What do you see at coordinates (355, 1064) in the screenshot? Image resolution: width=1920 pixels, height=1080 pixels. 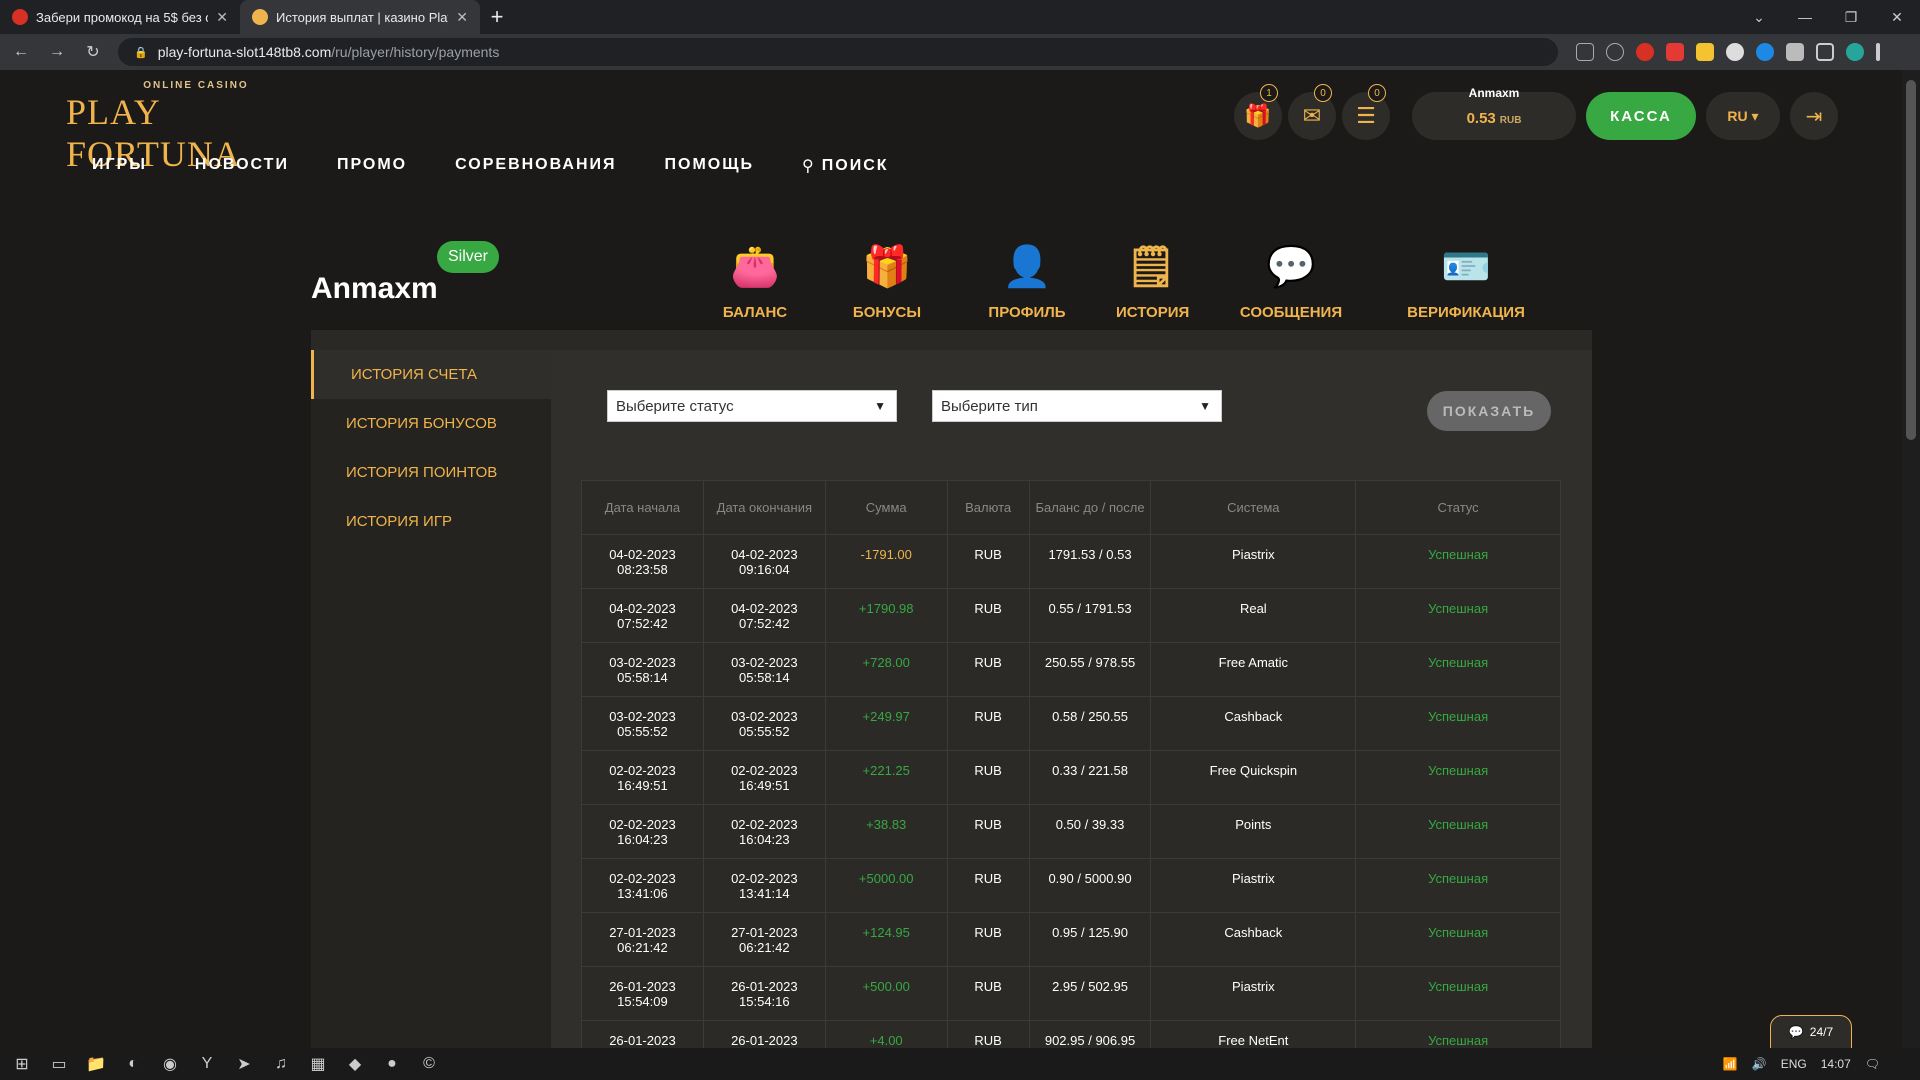 I see `app-icon: ◆` at bounding box center [355, 1064].